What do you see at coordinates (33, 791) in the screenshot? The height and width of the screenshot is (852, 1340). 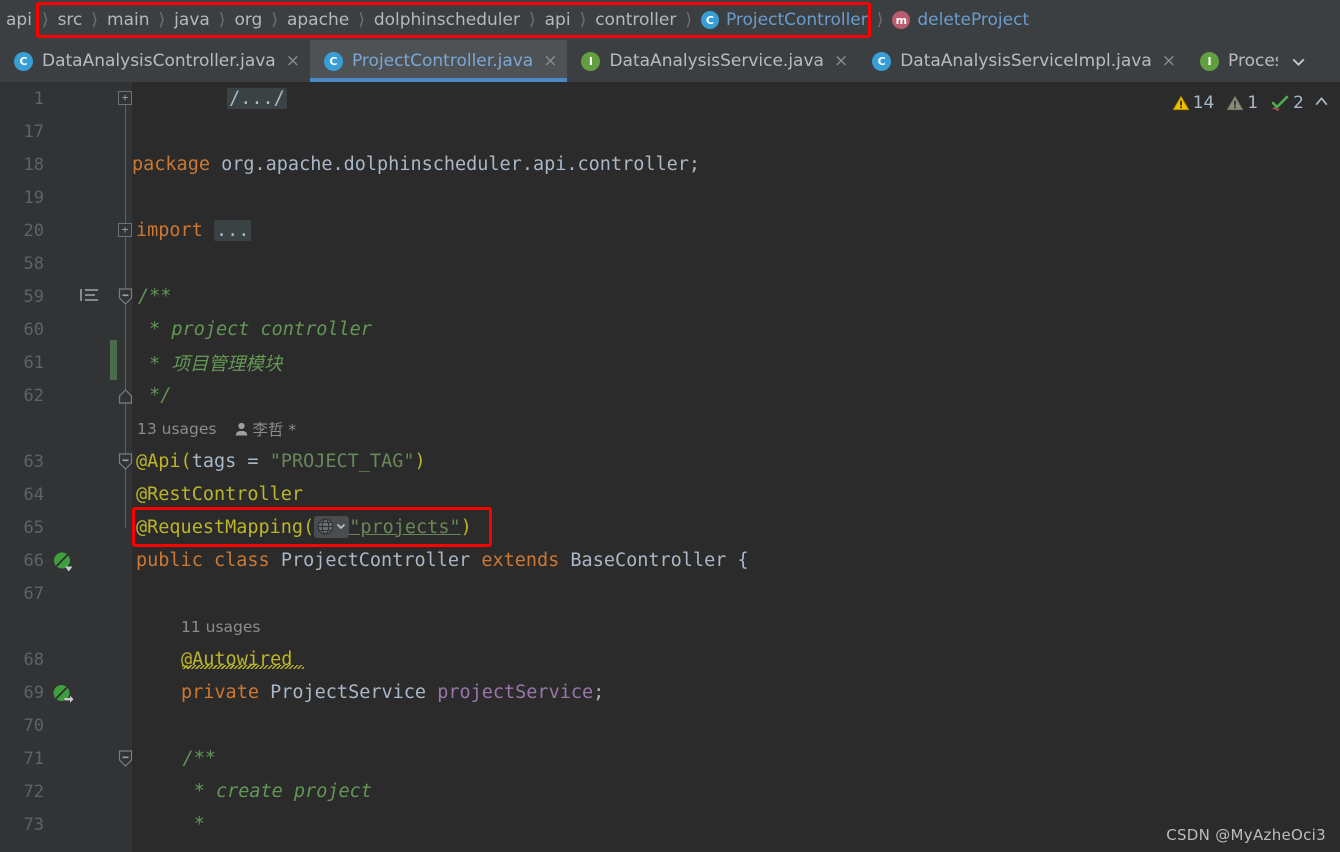 I see `line-number: 72` at bounding box center [33, 791].